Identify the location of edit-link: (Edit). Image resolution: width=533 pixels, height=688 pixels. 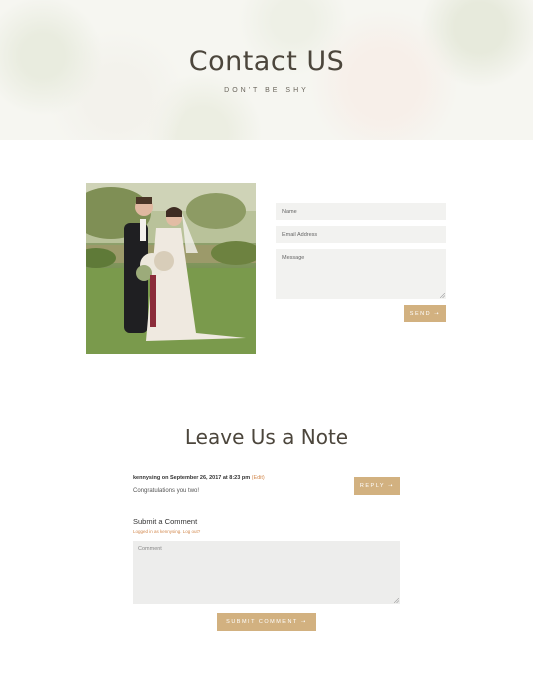
(258, 478).